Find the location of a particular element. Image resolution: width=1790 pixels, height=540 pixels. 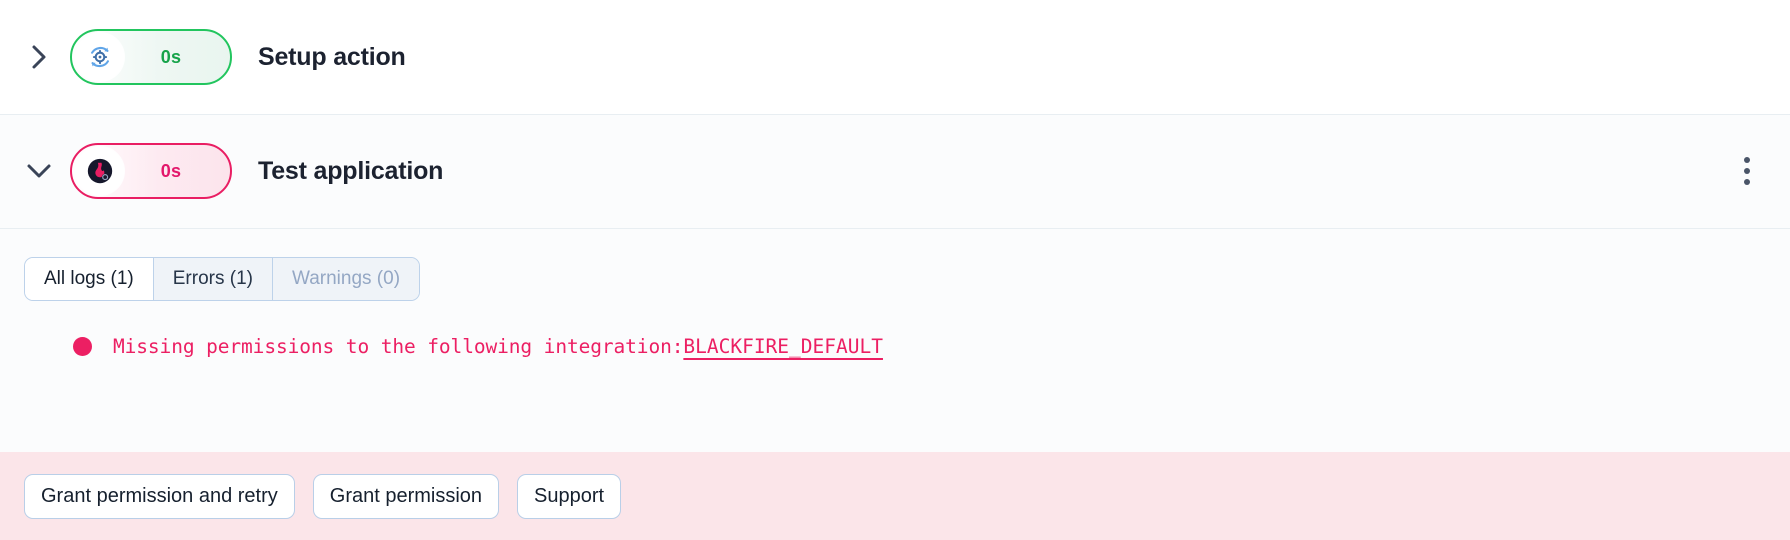

chevron-right-icon is located at coordinates (39, 57).